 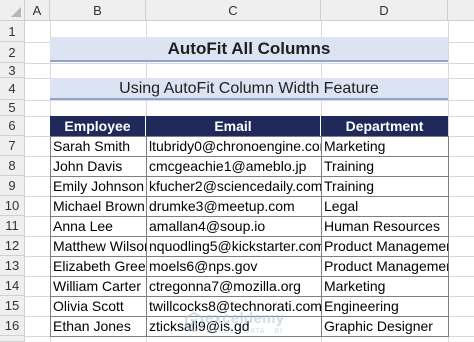 What do you see at coordinates (98, 245) in the screenshot?
I see `employee-cell: Matthew Wilson` at bounding box center [98, 245].